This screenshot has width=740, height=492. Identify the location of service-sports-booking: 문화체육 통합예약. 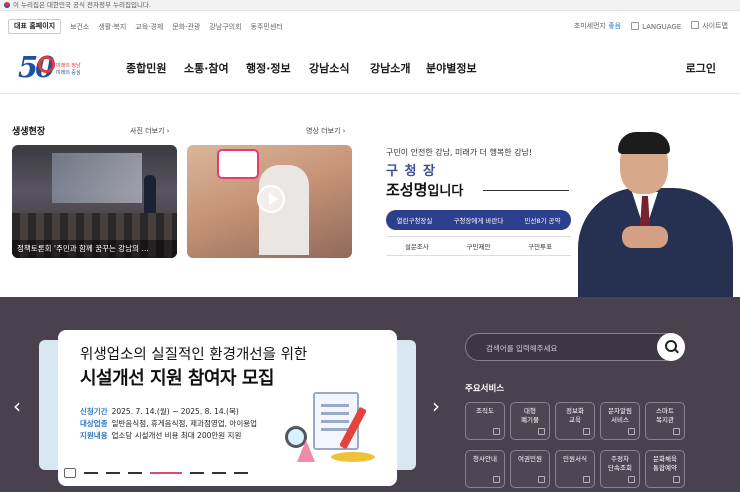
(665, 469).